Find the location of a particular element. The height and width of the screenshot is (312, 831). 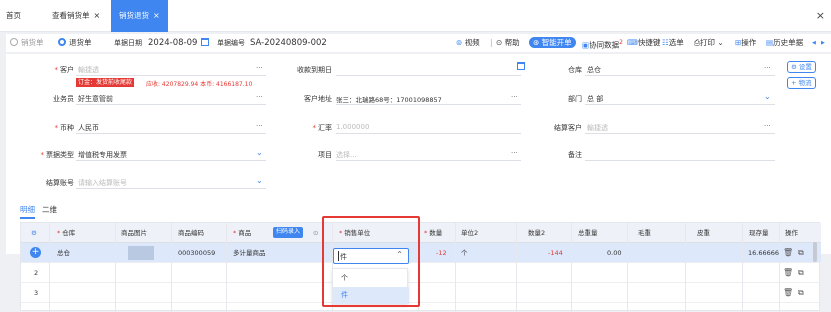

row-number: 3 is located at coordinates (36, 293).